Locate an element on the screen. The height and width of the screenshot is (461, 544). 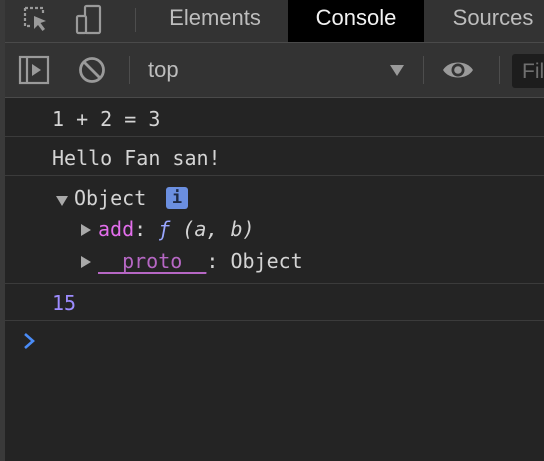
message-text: 1 + 2 = 3 is located at coordinates (106, 119).